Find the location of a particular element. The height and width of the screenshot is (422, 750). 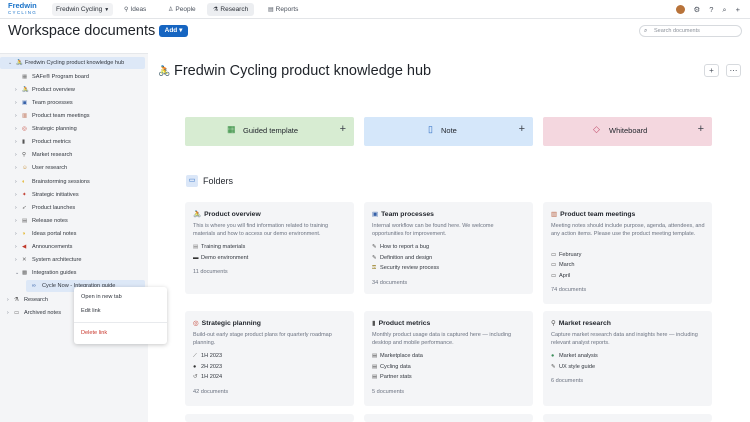

team-icon: ▣ is located at coordinates (25, 103).